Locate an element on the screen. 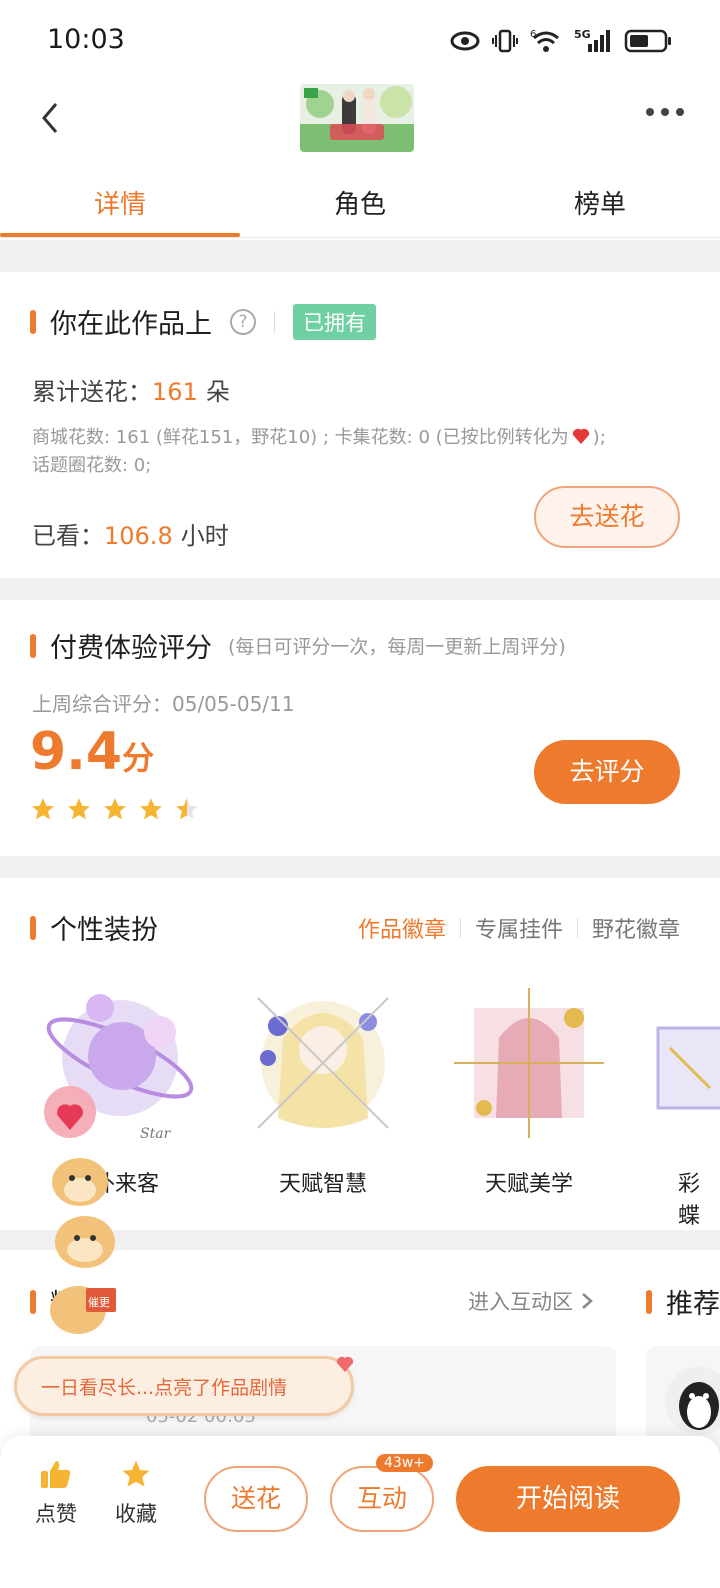  owned-badge: 已拥有 is located at coordinates (334, 321).